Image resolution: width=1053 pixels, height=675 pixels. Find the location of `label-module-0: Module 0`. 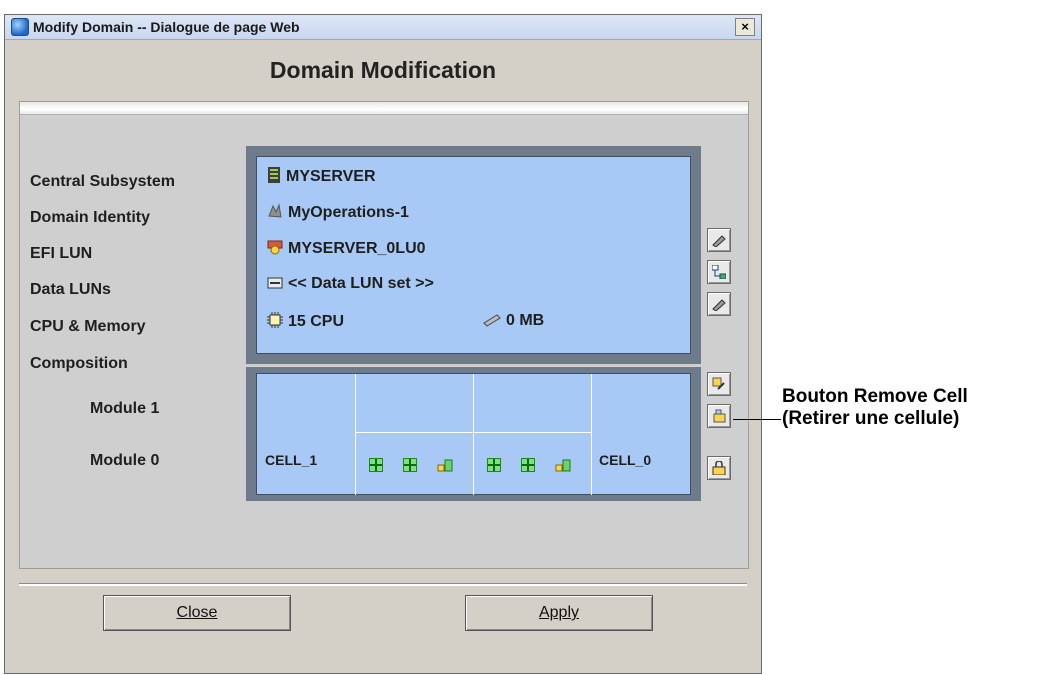

label-module-0: Module 0 is located at coordinates (125, 460).